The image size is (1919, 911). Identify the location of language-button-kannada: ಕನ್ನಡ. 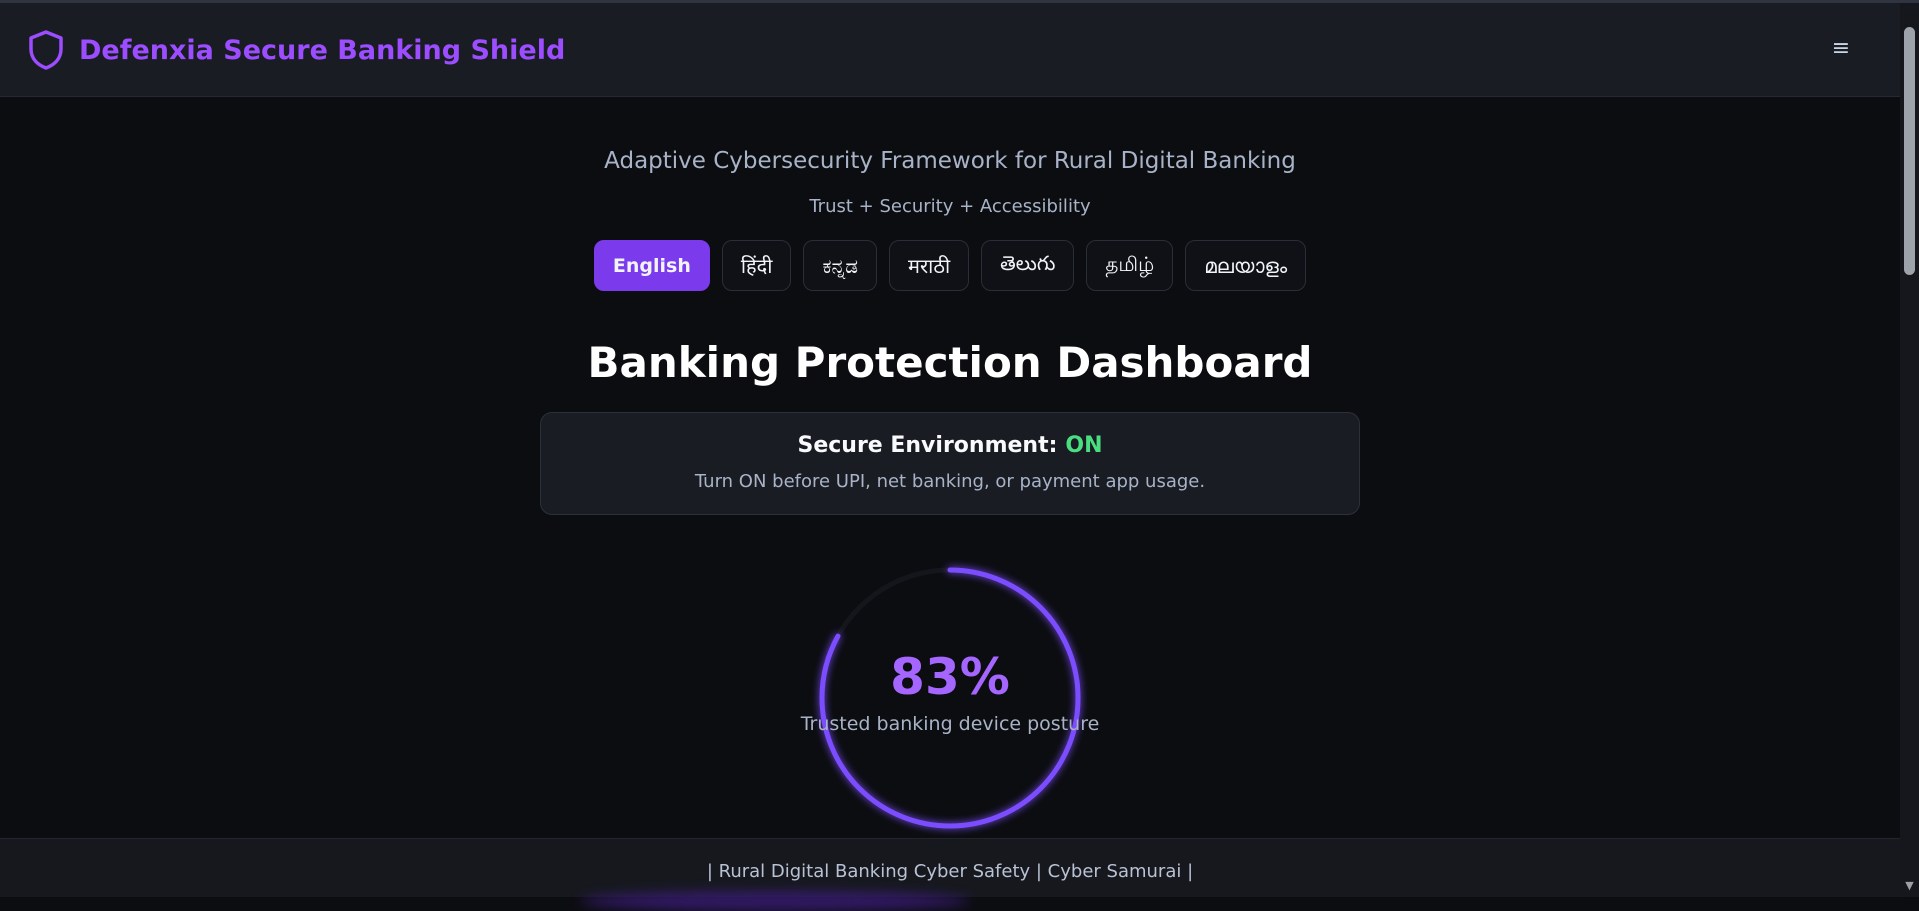
(840, 265).